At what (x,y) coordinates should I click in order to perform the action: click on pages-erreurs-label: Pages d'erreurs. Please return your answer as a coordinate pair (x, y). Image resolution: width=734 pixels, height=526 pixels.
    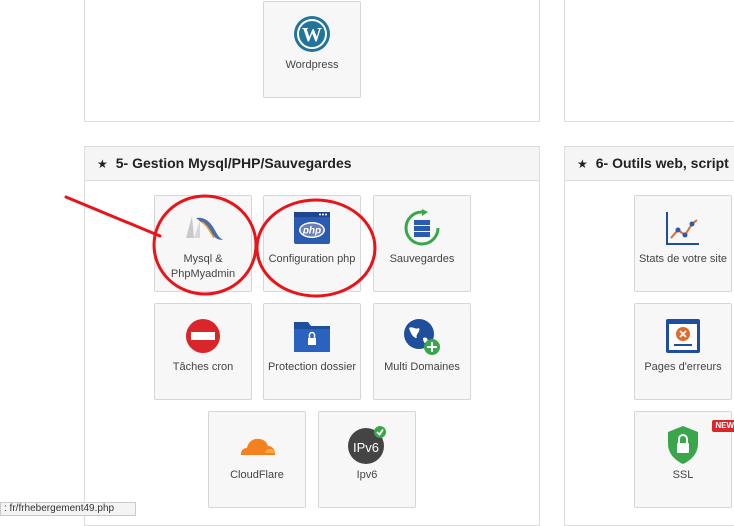
    Looking at the image, I should click on (683, 367).